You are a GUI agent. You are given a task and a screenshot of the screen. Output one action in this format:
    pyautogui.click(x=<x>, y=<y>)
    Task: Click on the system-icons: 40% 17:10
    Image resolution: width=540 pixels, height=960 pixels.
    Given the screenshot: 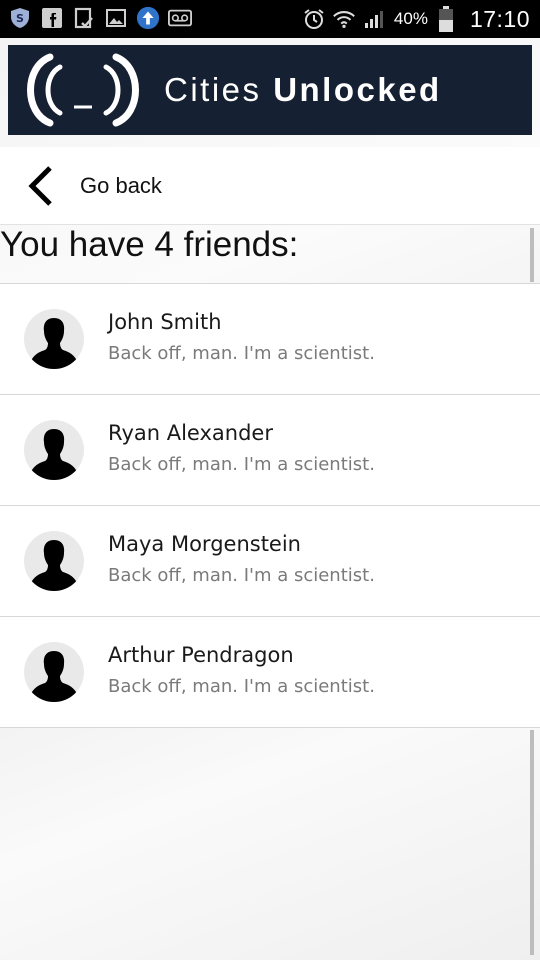 What is the action you would take?
    pyautogui.click(x=416, y=19)
    